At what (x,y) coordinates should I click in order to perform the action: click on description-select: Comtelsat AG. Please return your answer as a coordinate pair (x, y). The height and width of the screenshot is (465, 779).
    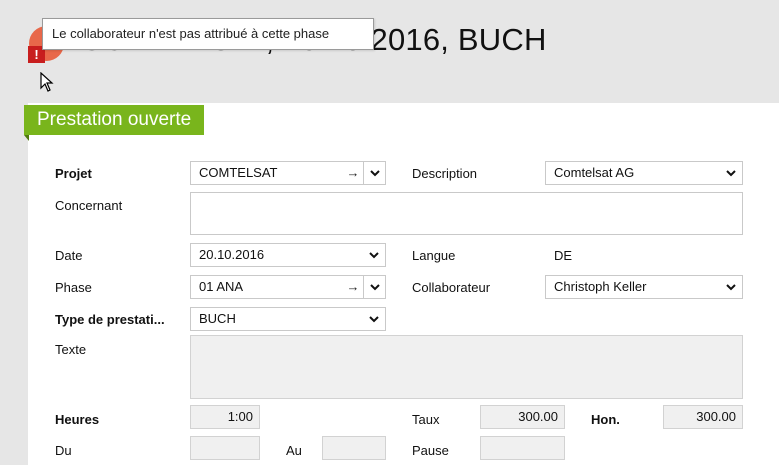
    Looking at the image, I should click on (644, 173).